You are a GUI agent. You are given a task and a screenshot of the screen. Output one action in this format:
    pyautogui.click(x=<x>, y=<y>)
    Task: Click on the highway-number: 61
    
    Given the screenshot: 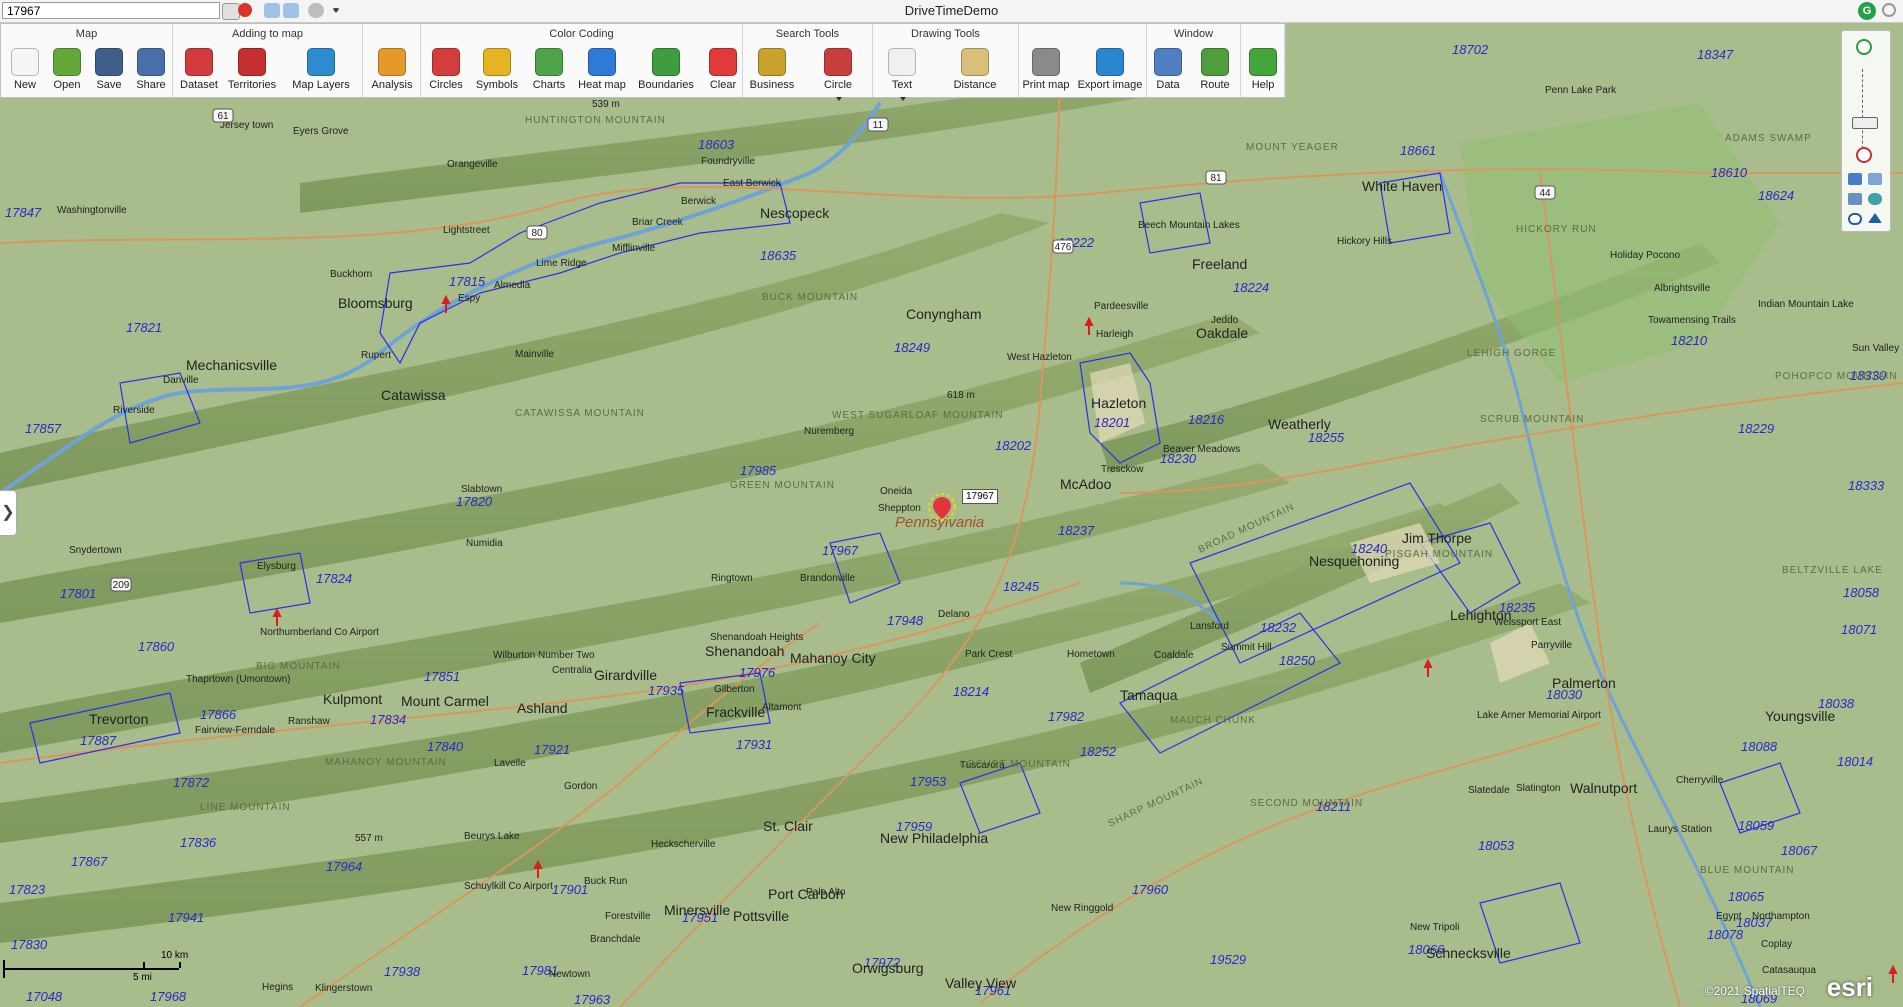 What is the action you would take?
    pyautogui.click(x=223, y=116)
    